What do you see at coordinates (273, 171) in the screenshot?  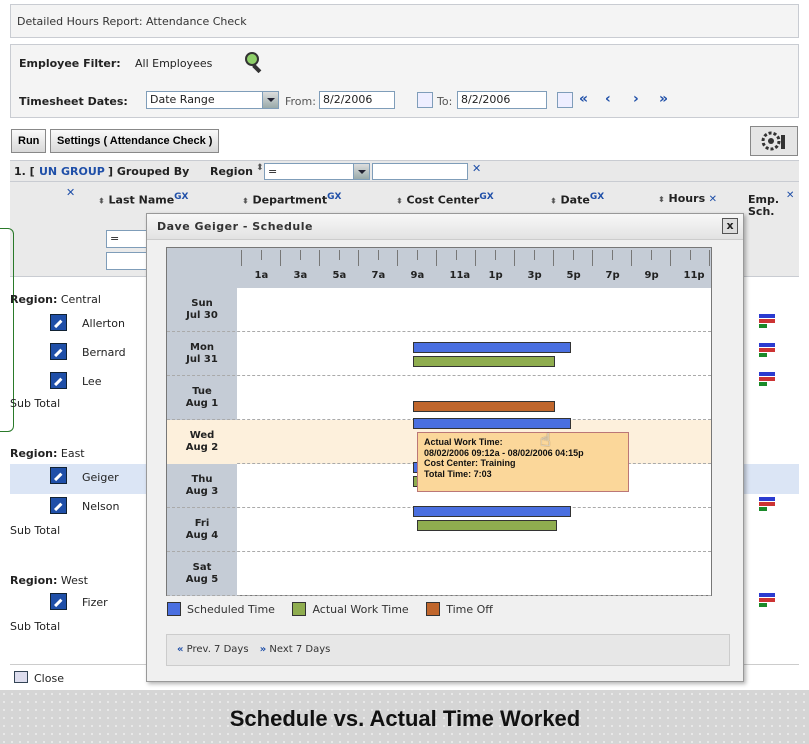 I see `group-operator-value: =` at bounding box center [273, 171].